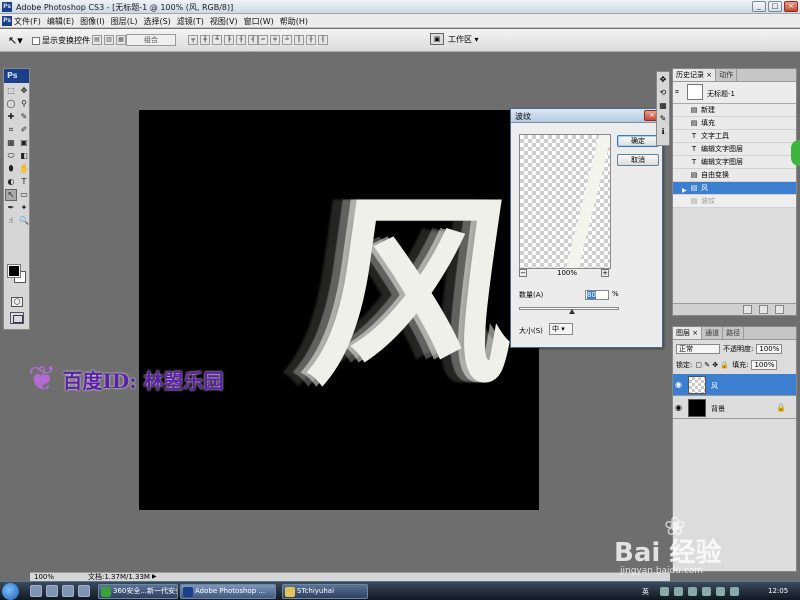  I want to click on menu-view: 视图(V), so click(224, 21).